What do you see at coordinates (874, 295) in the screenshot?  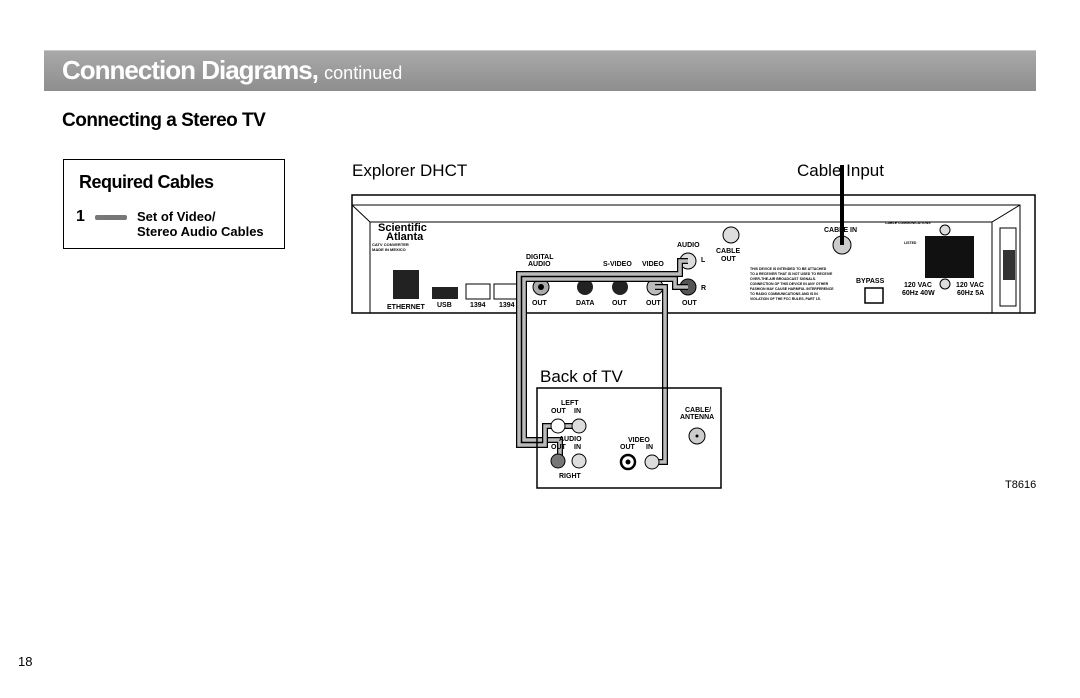 I see `bypass-port` at bounding box center [874, 295].